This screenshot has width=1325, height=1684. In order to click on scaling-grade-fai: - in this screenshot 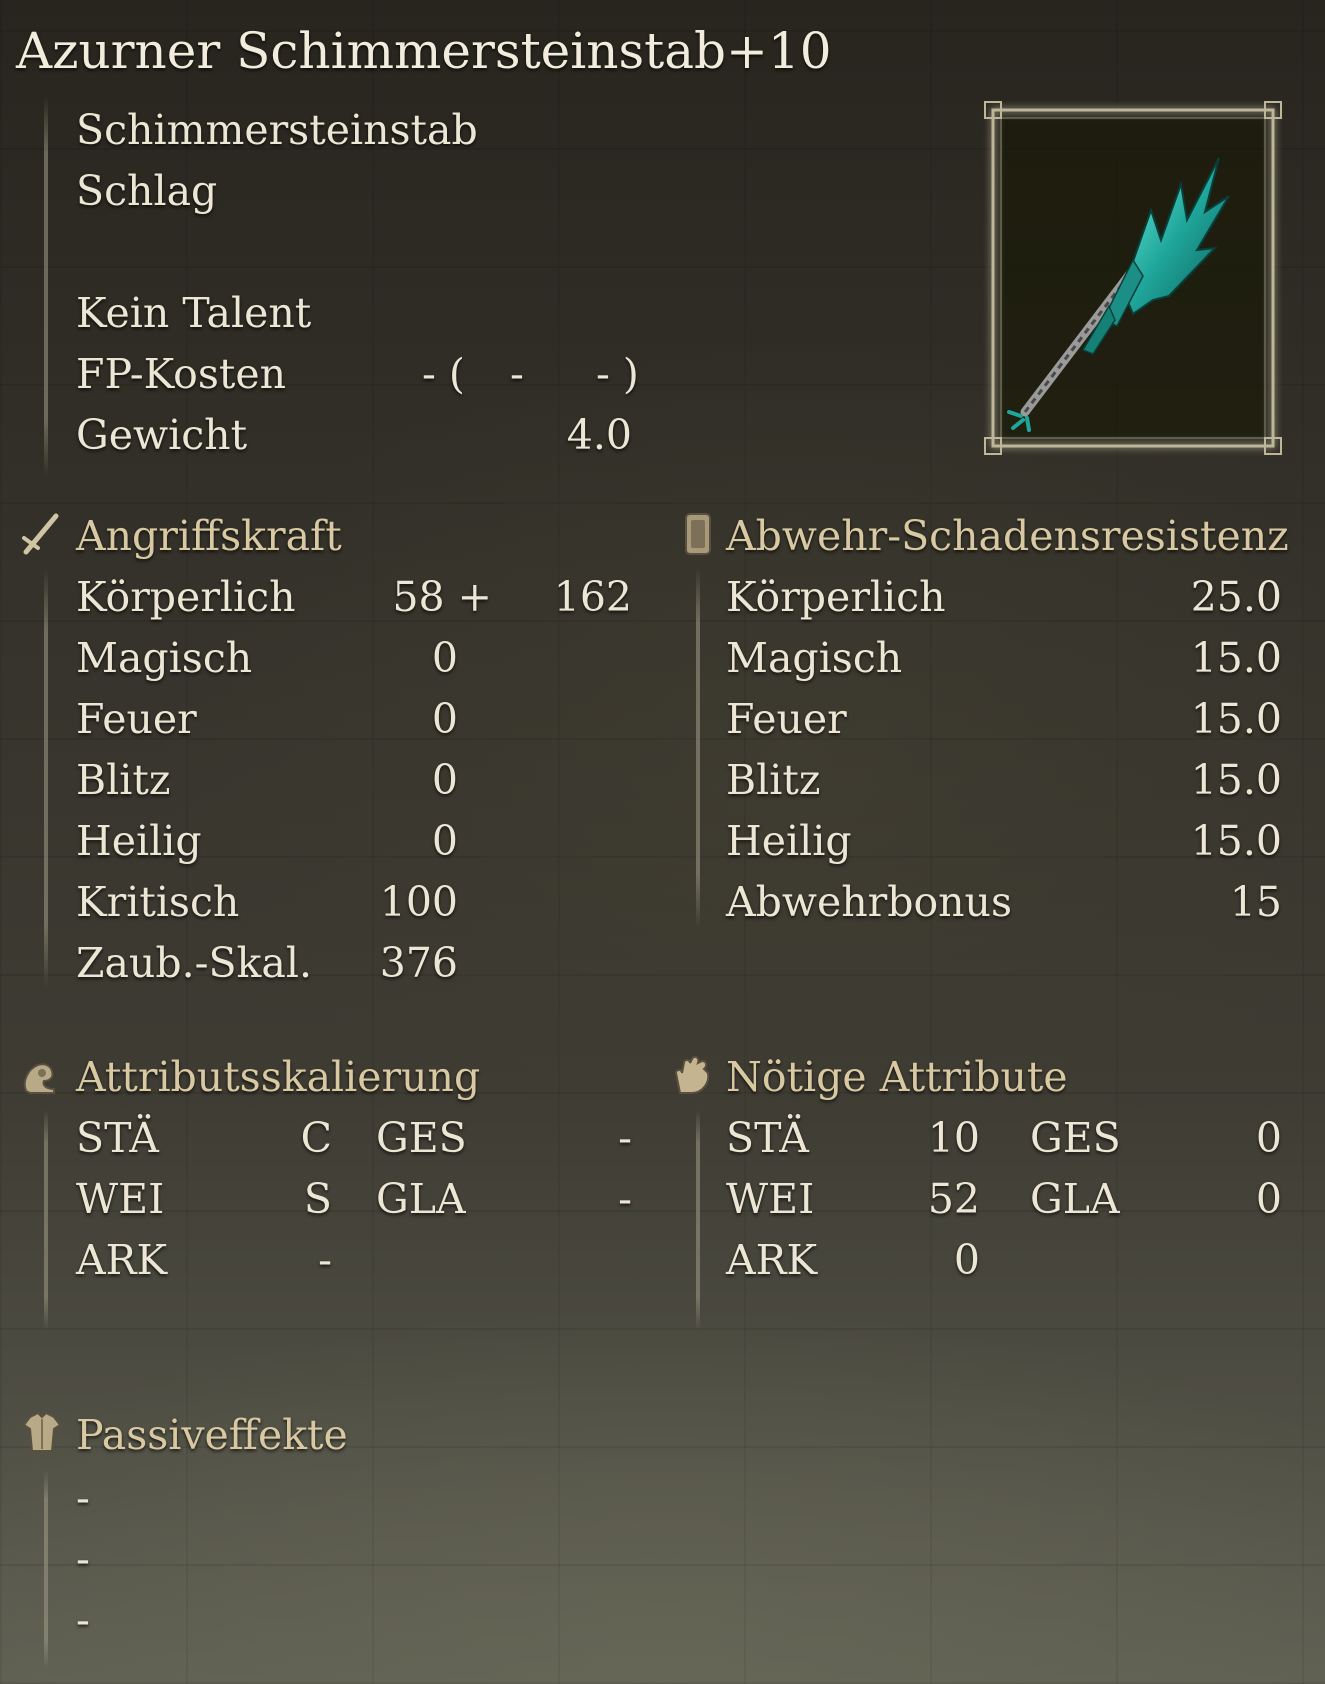, I will do `click(625, 1199)`.